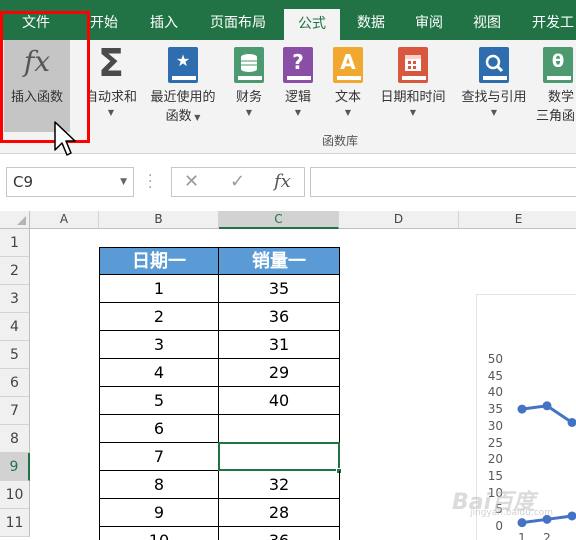 The height and width of the screenshot is (540, 576). What do you see at coordinates (183, 97) in the screenshot?
I see `recently-used-label-1: 最近使用的` at bounding box center [183, 97].